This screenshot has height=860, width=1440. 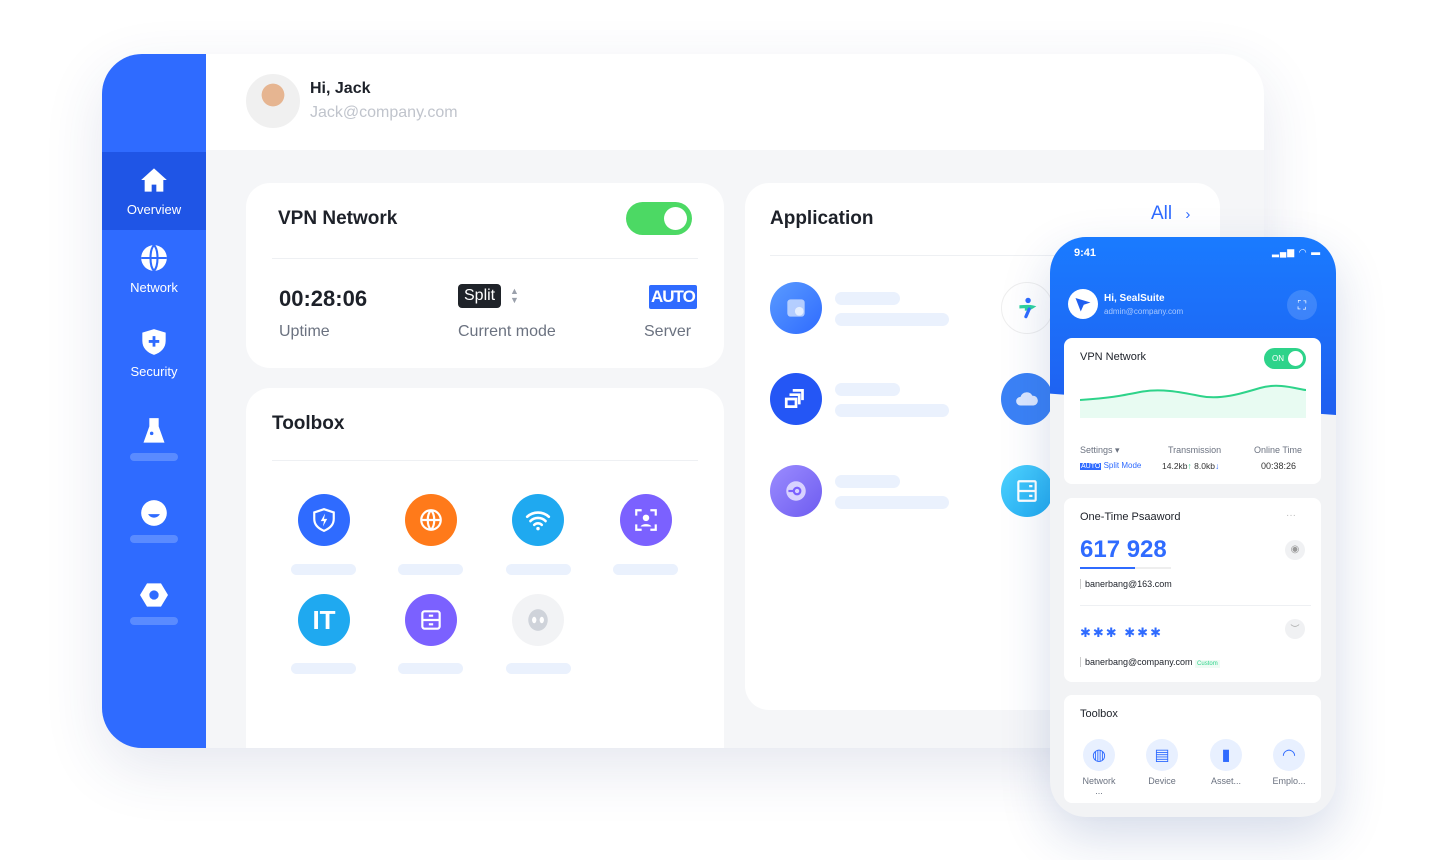 What do you see at coordinates (1175, 466) in the screenshot?
I see `upload-value: 14.2kb` at bounding box center [1175, 466].